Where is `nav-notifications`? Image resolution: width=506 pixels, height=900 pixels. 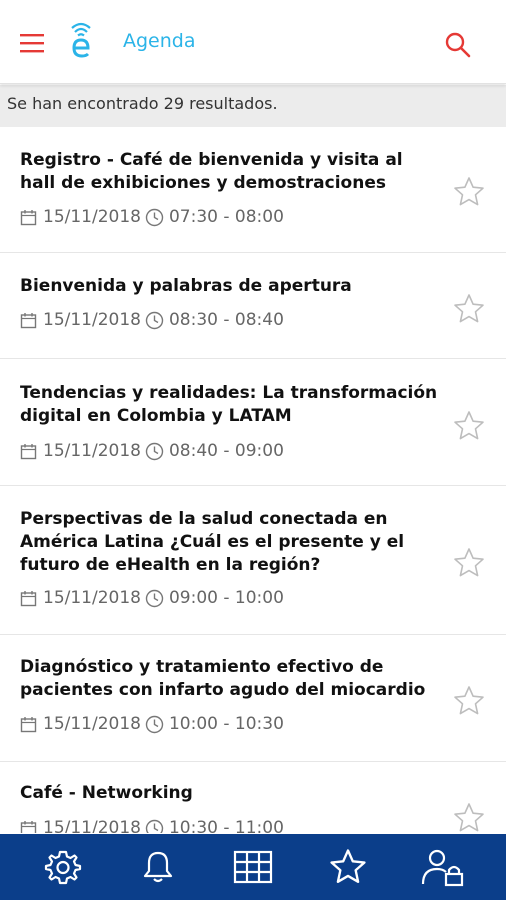
nav-notifications is located at coordinates (158, 867).